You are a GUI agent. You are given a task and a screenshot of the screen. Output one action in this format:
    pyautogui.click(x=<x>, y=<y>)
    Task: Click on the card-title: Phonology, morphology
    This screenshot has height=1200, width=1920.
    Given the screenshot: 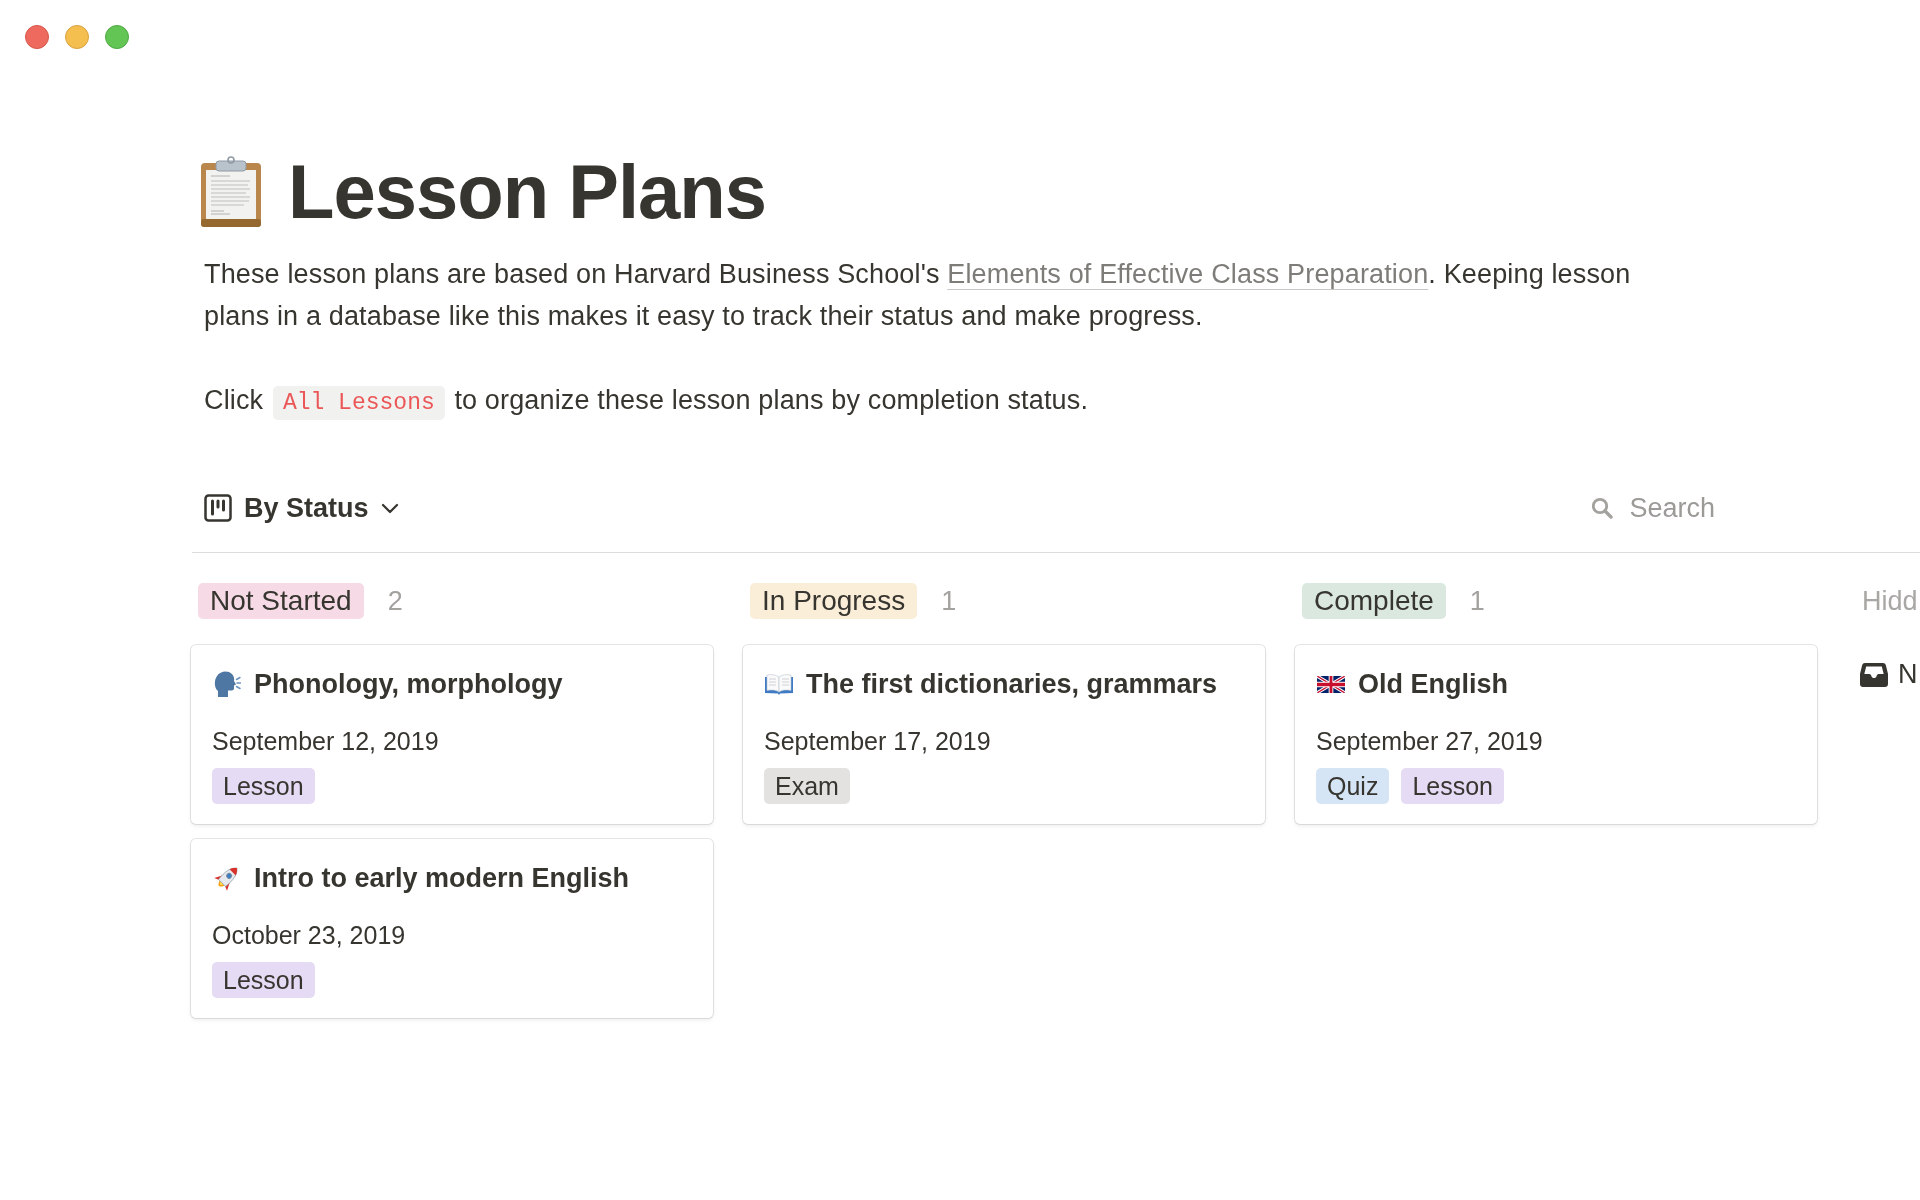 What is the action you would take?
    pyautogui.click(x=408, y=684)
    